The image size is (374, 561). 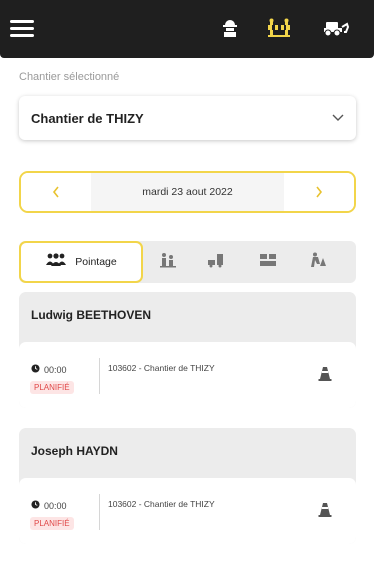 I want to click on hamburger-menu-icon, so click(x=22, y=29).